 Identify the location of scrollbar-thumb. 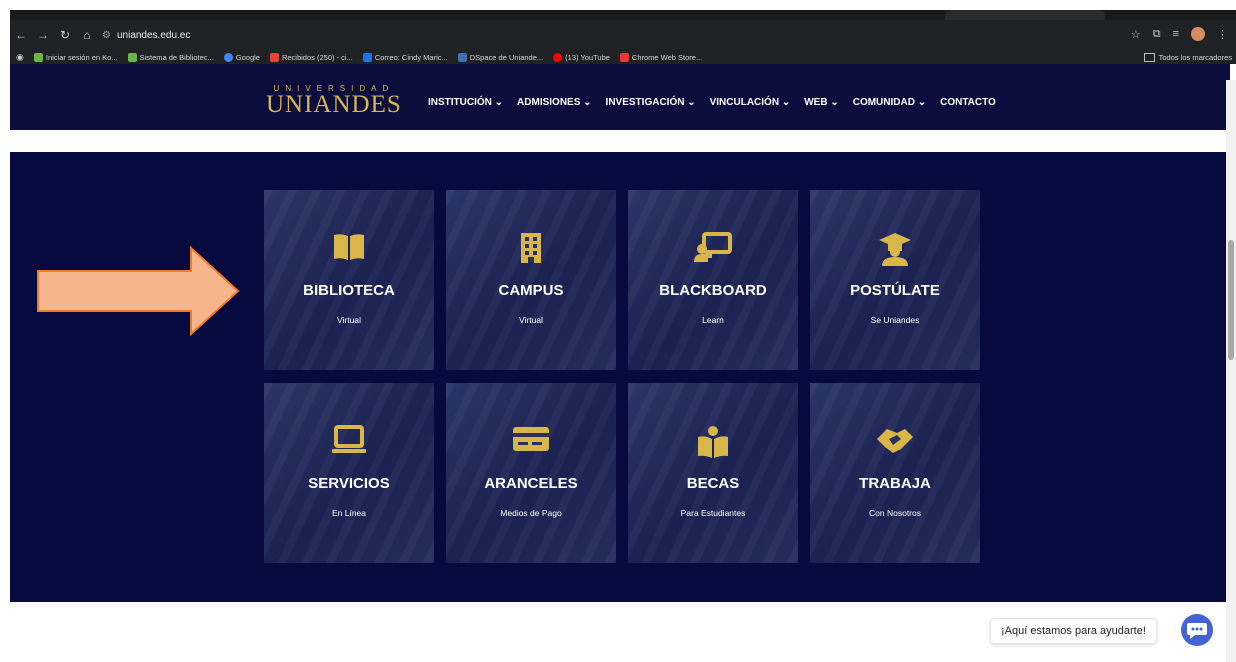
(1231, 300).